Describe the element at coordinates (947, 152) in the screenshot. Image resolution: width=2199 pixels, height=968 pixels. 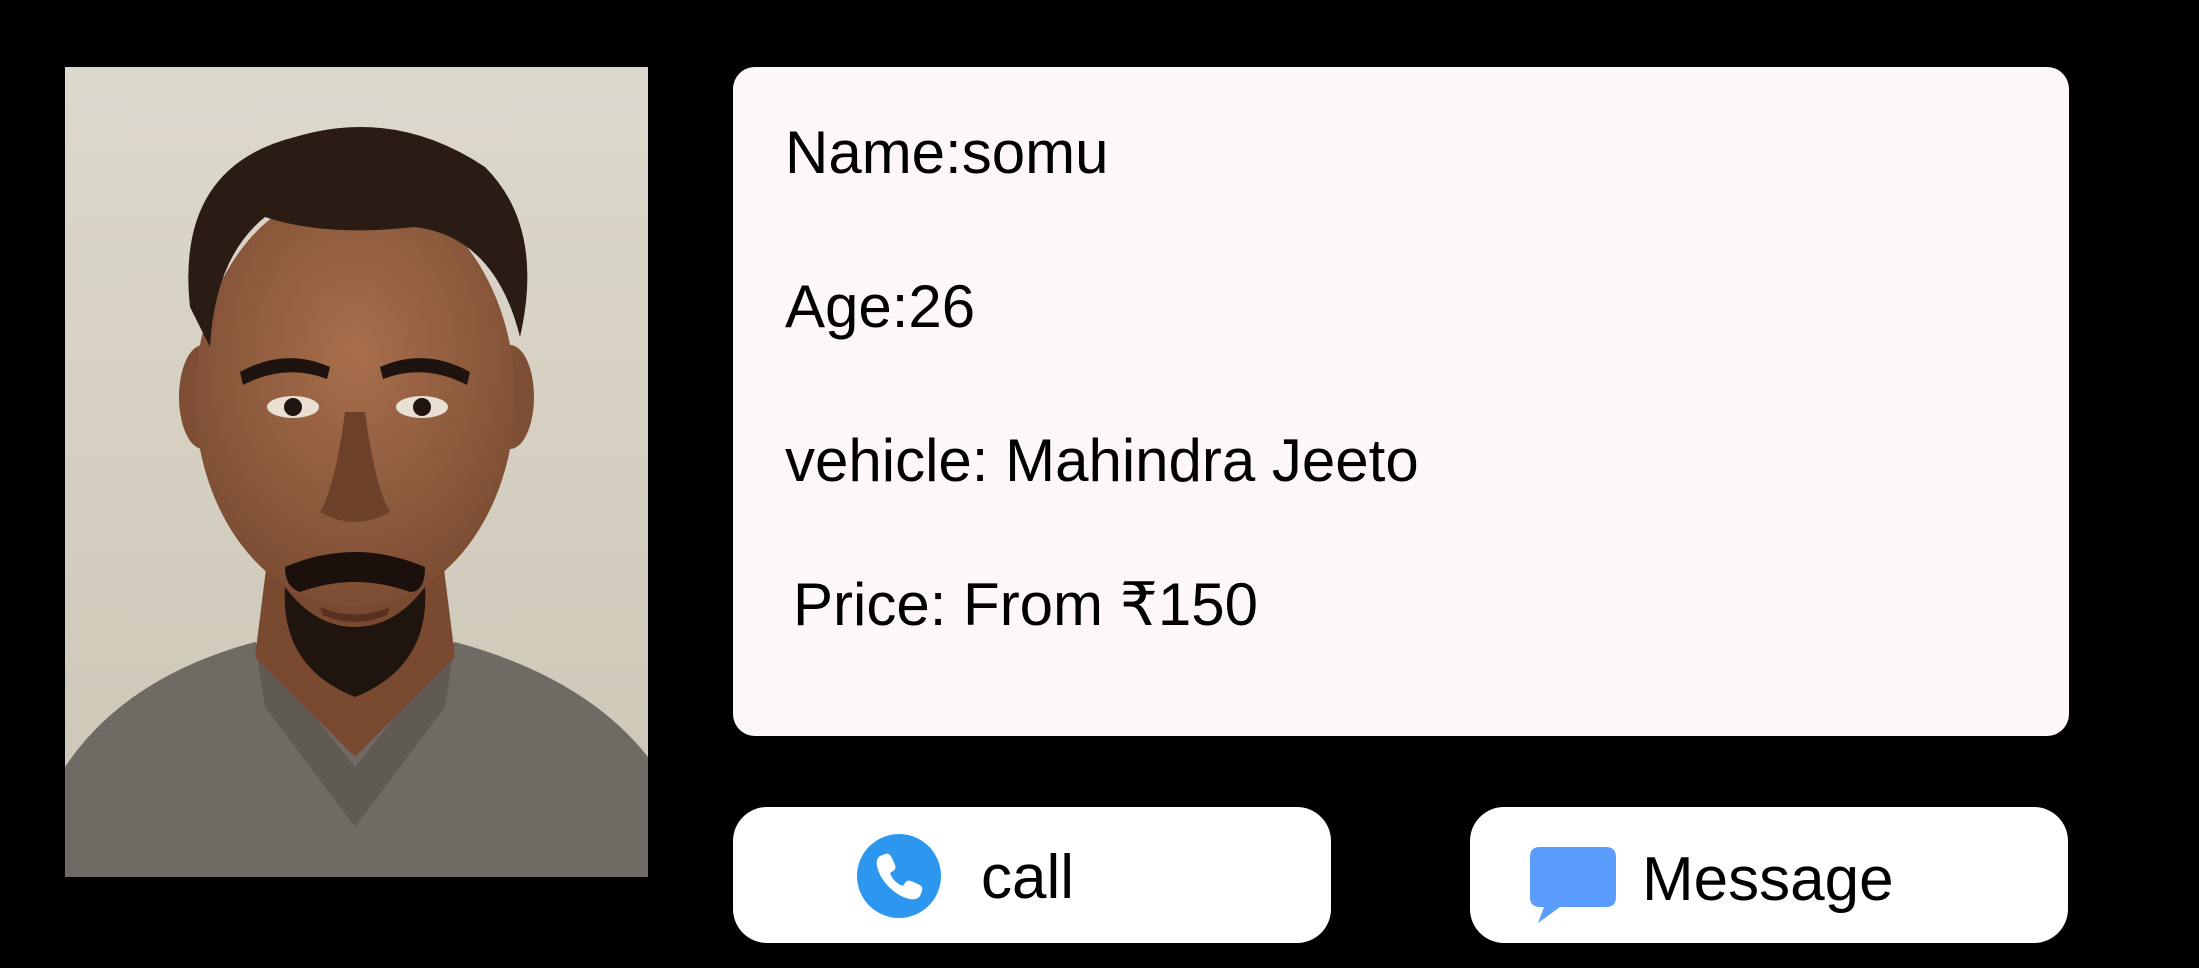
I see `driver-name: Name:somu` at that location.